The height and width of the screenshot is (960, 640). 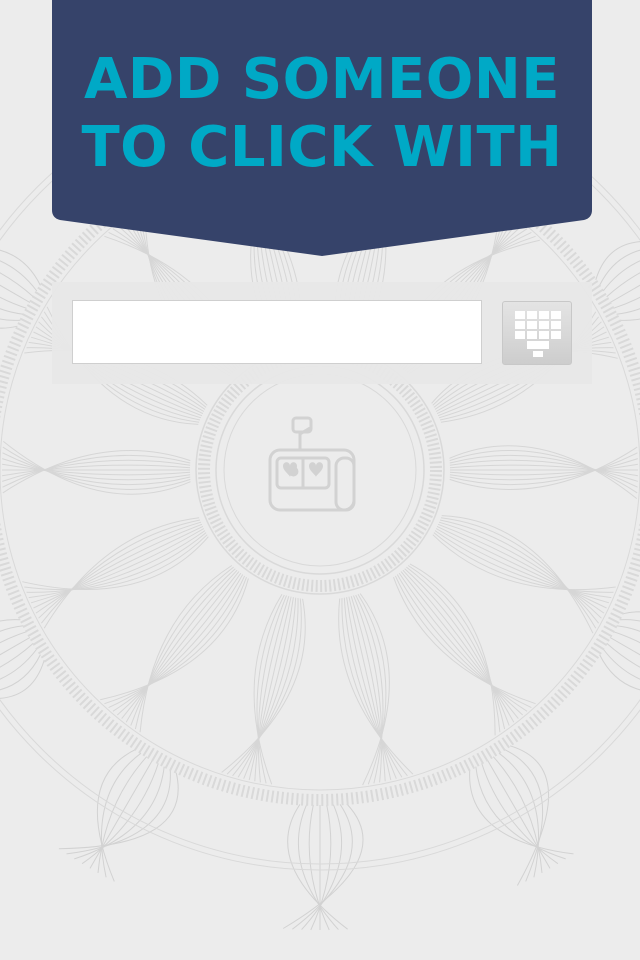 What do you see at coordinates (322, 79) in the screenshot?
I see `title-line-1: ADD SOMEONE` at bounding box center [322, 79].